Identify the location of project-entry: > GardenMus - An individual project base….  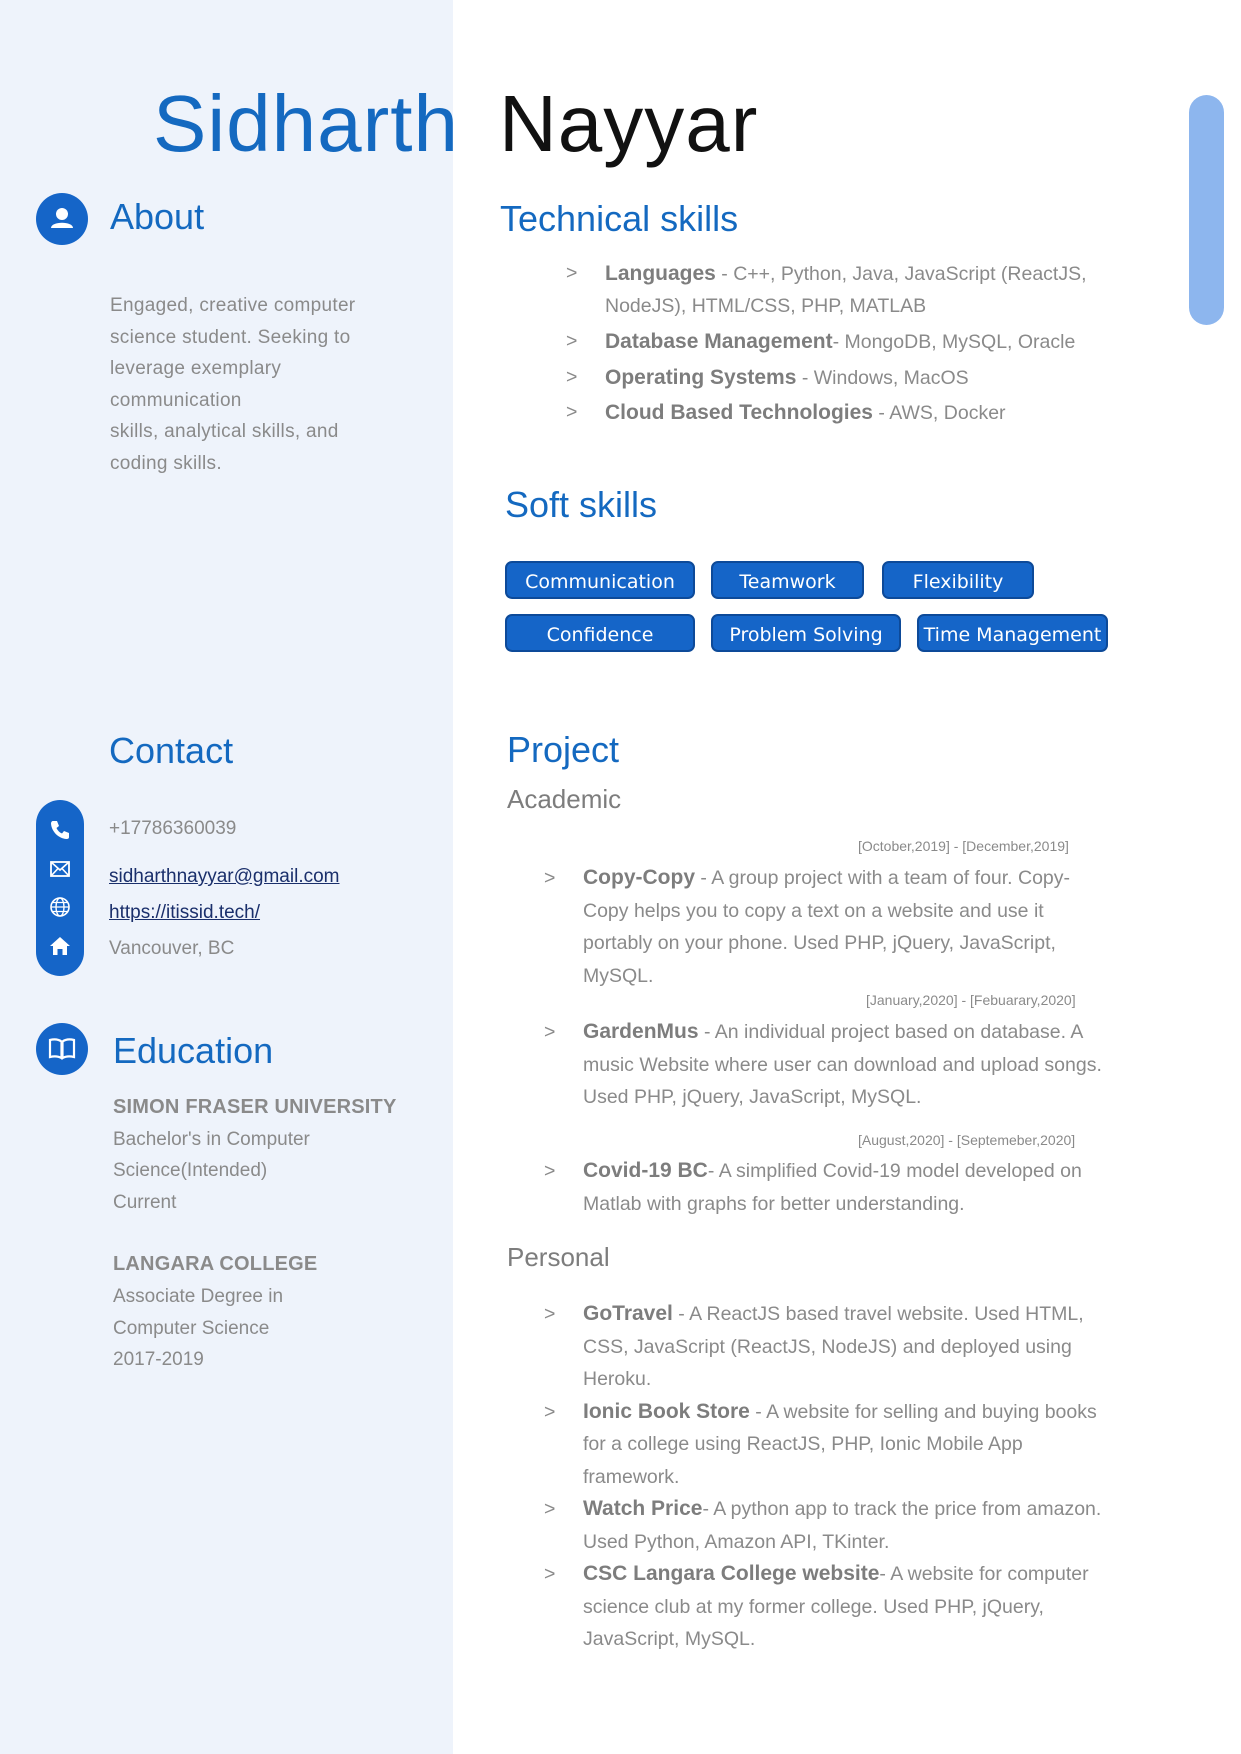
(829, 1065).